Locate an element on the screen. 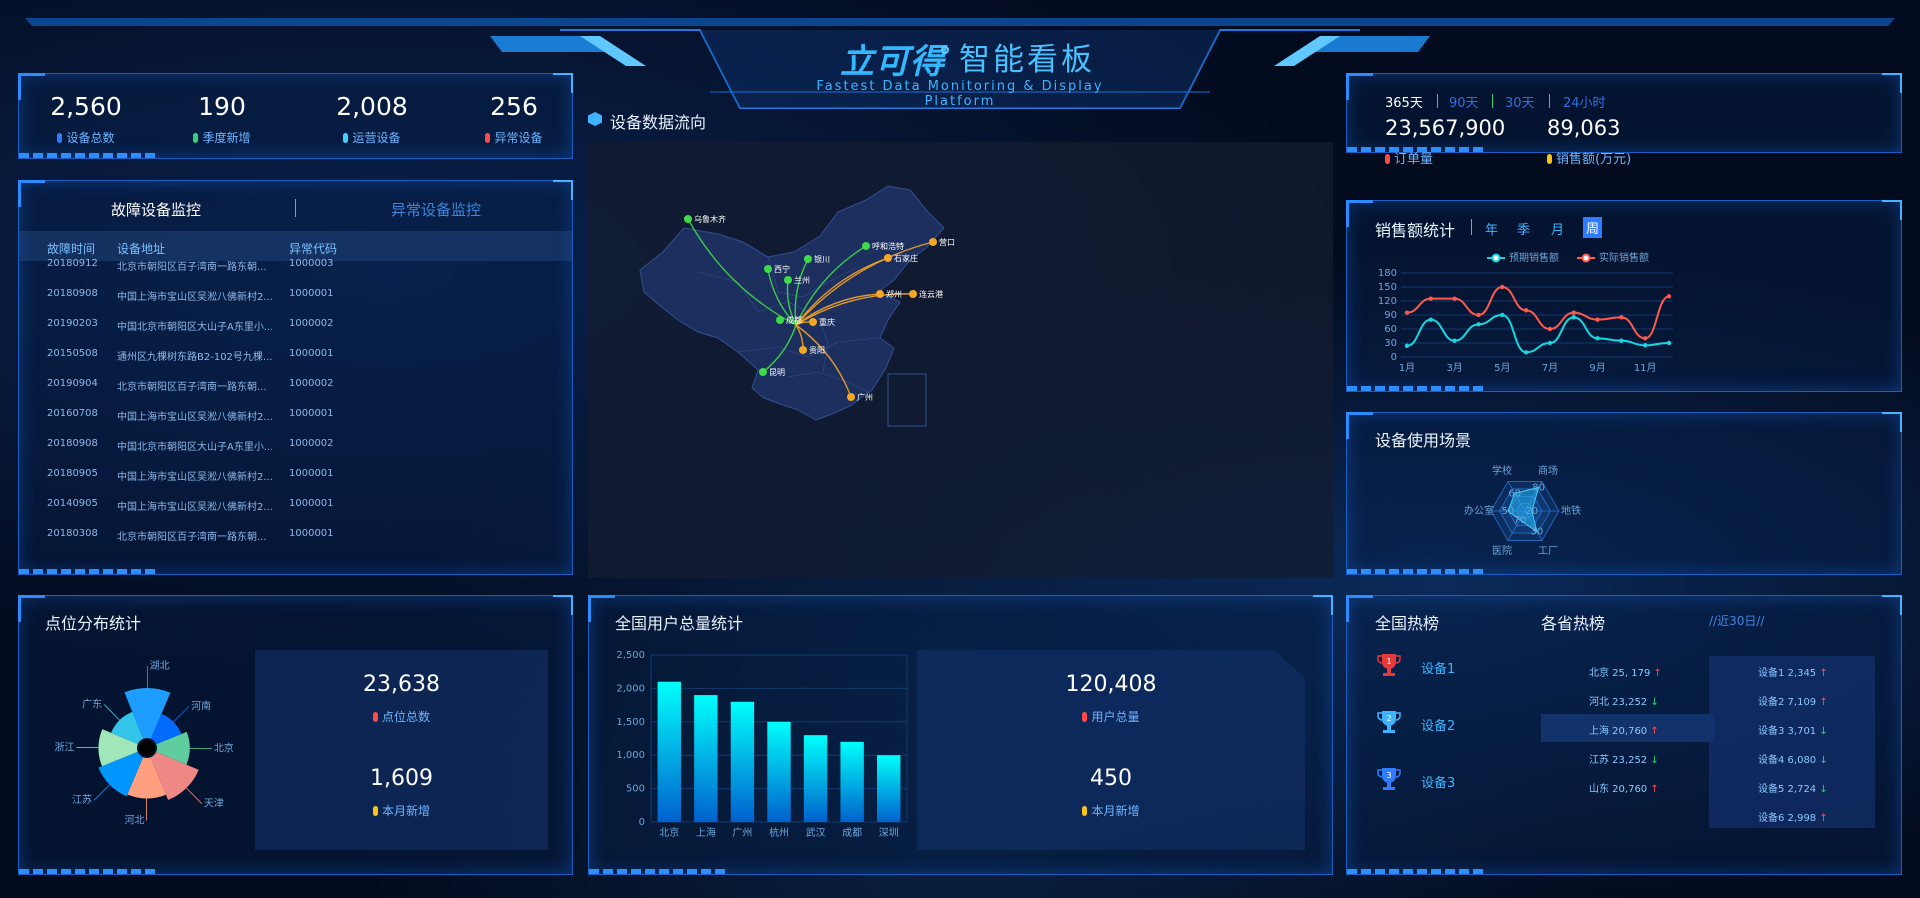  slice-label: 广东 is located at coordinates (92, 704).